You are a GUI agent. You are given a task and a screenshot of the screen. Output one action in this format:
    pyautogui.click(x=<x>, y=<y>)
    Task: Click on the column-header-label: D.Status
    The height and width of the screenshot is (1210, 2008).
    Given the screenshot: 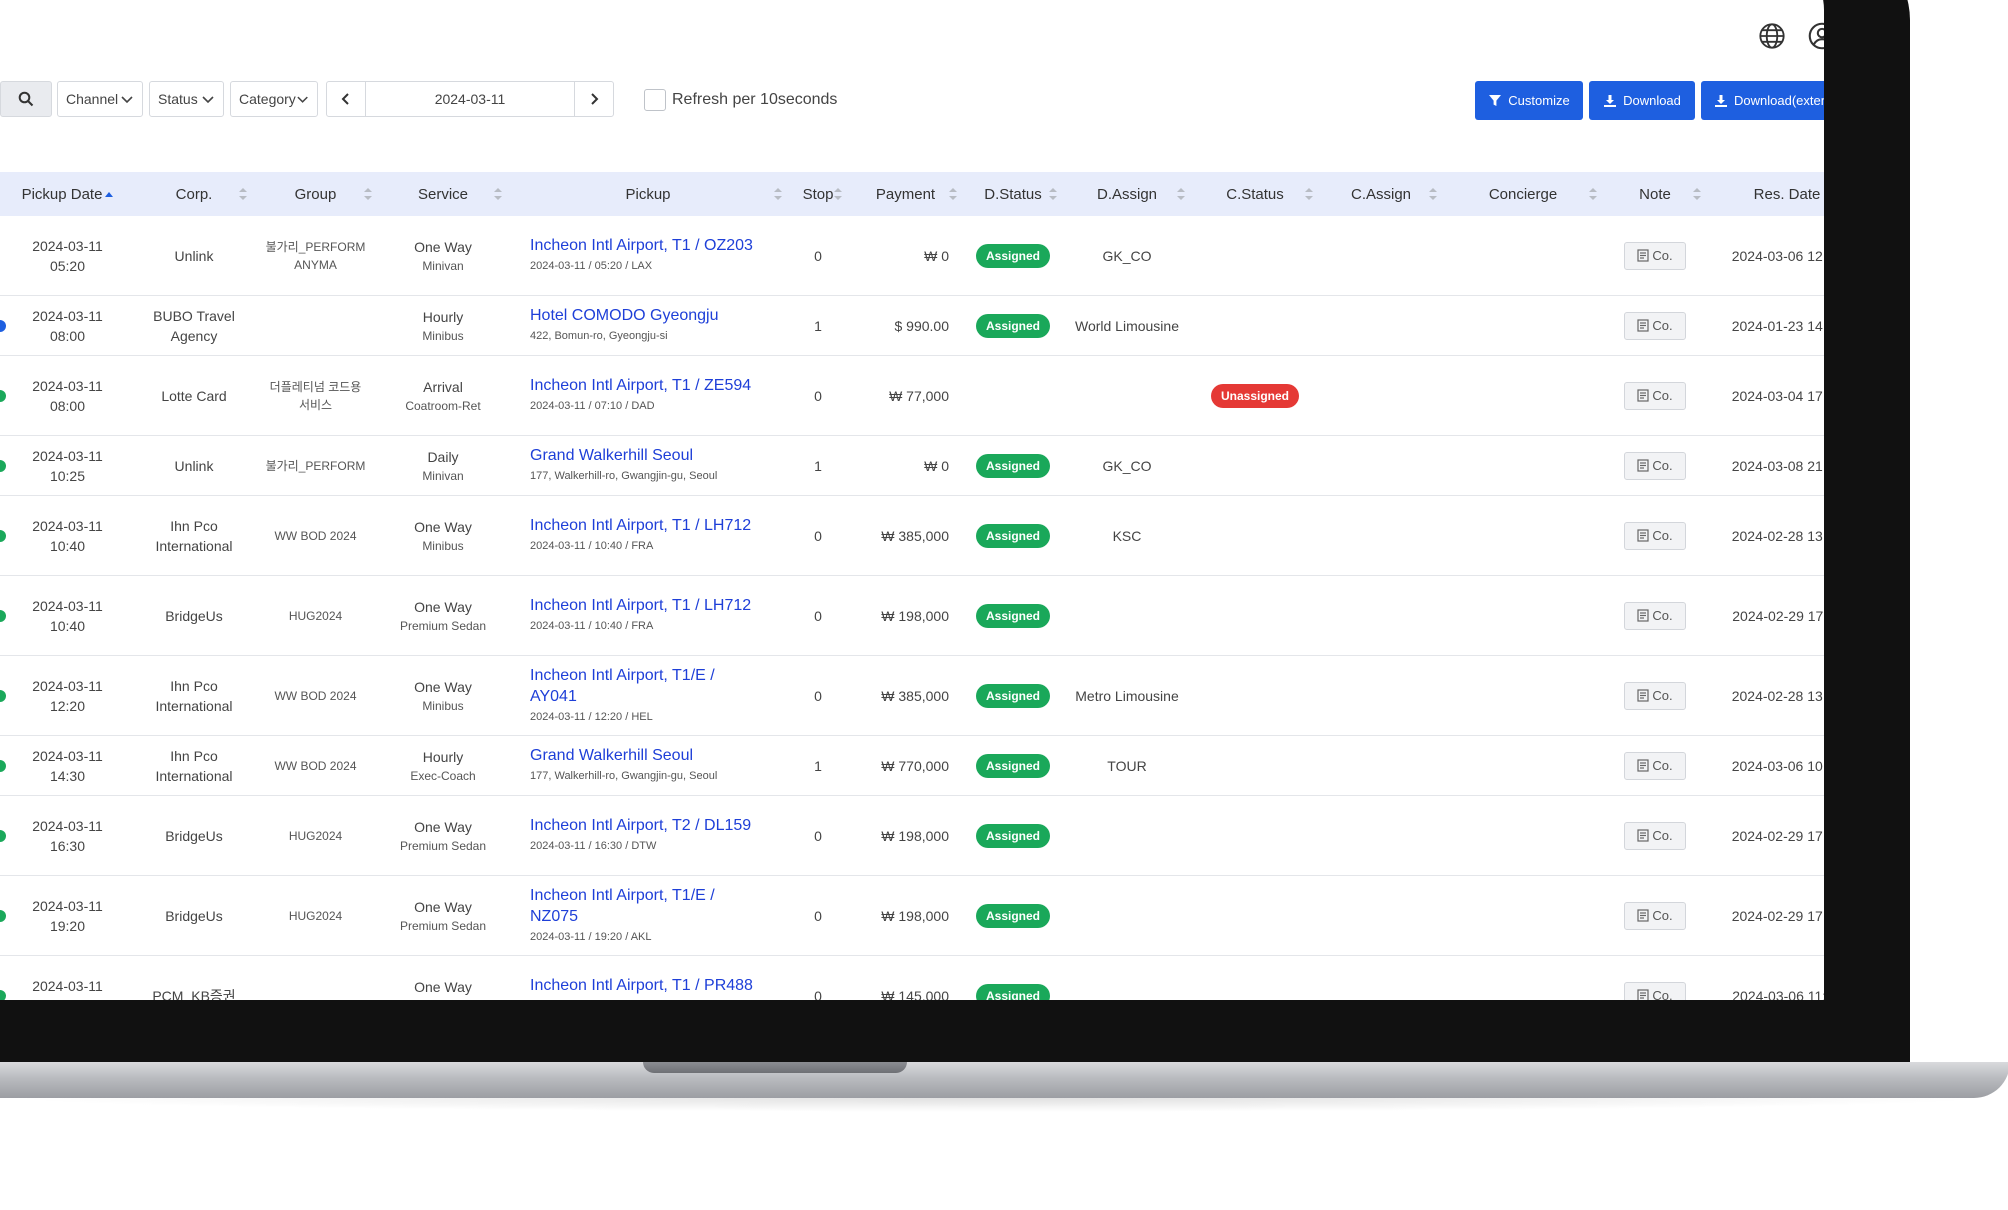 What is the action you would take?
    pyautogui.click(x=1013, y=194)
    